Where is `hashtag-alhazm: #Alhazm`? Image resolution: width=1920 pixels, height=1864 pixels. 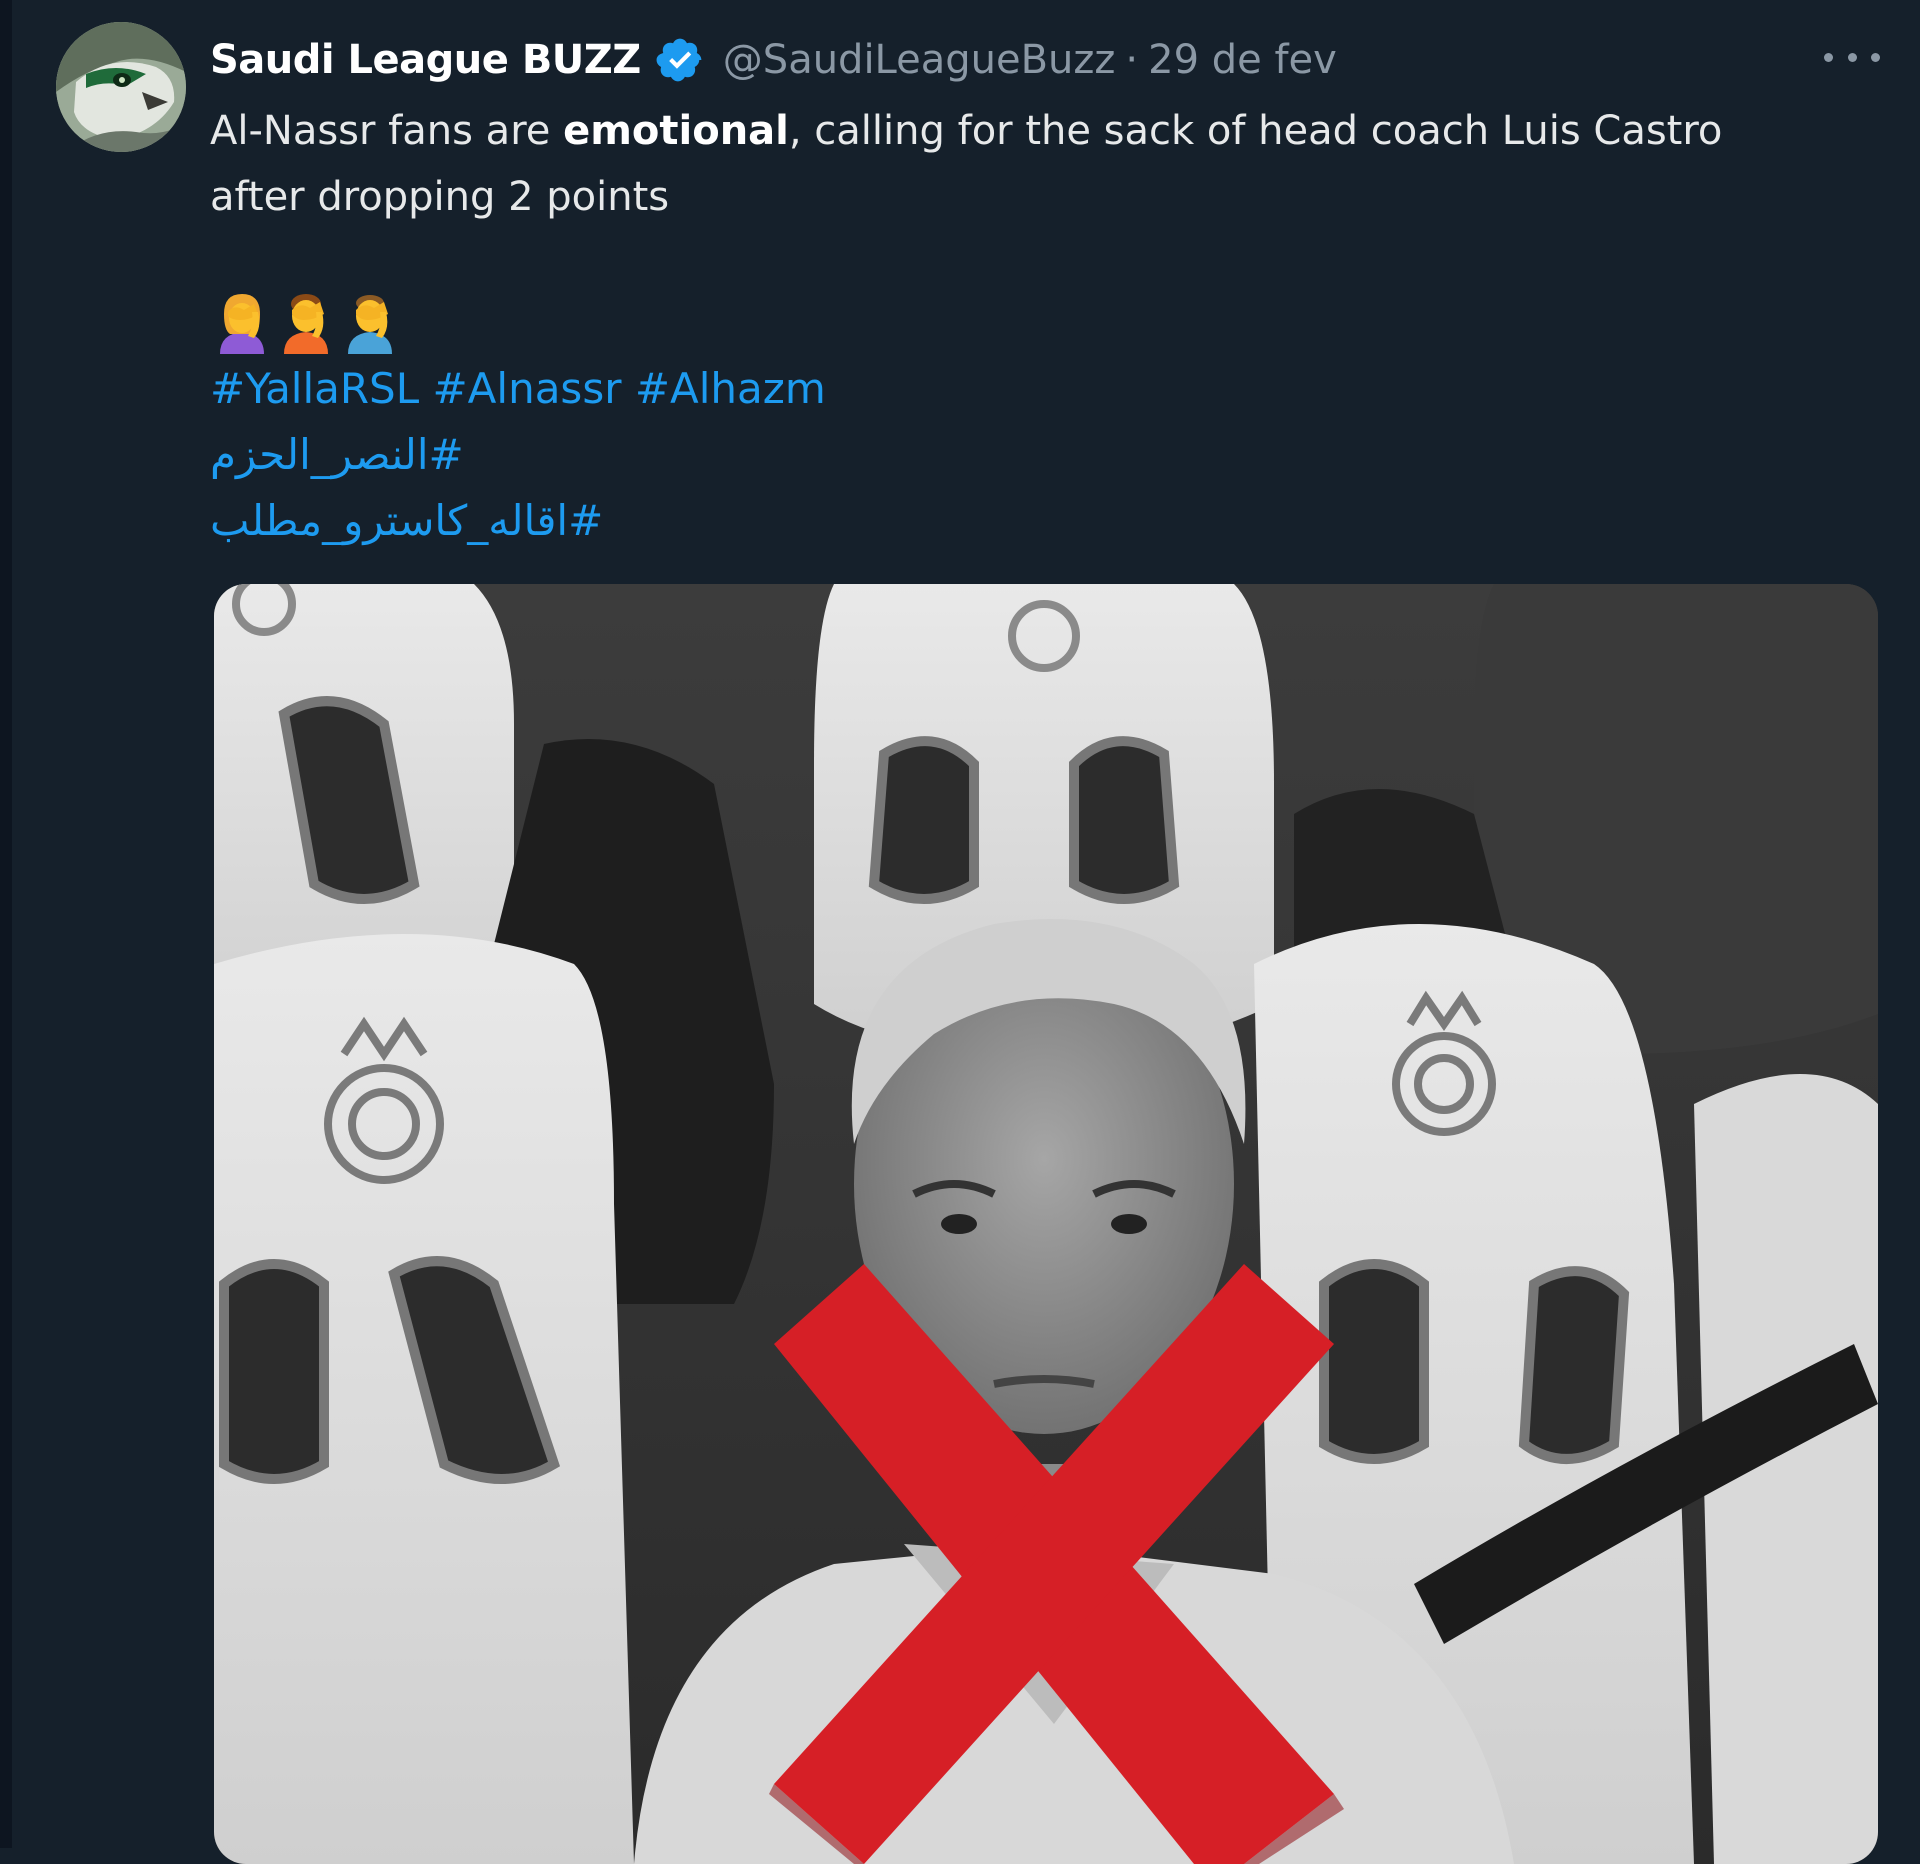
hashtag-alhazm: #Alhazm is located at coordinates (730, 388).